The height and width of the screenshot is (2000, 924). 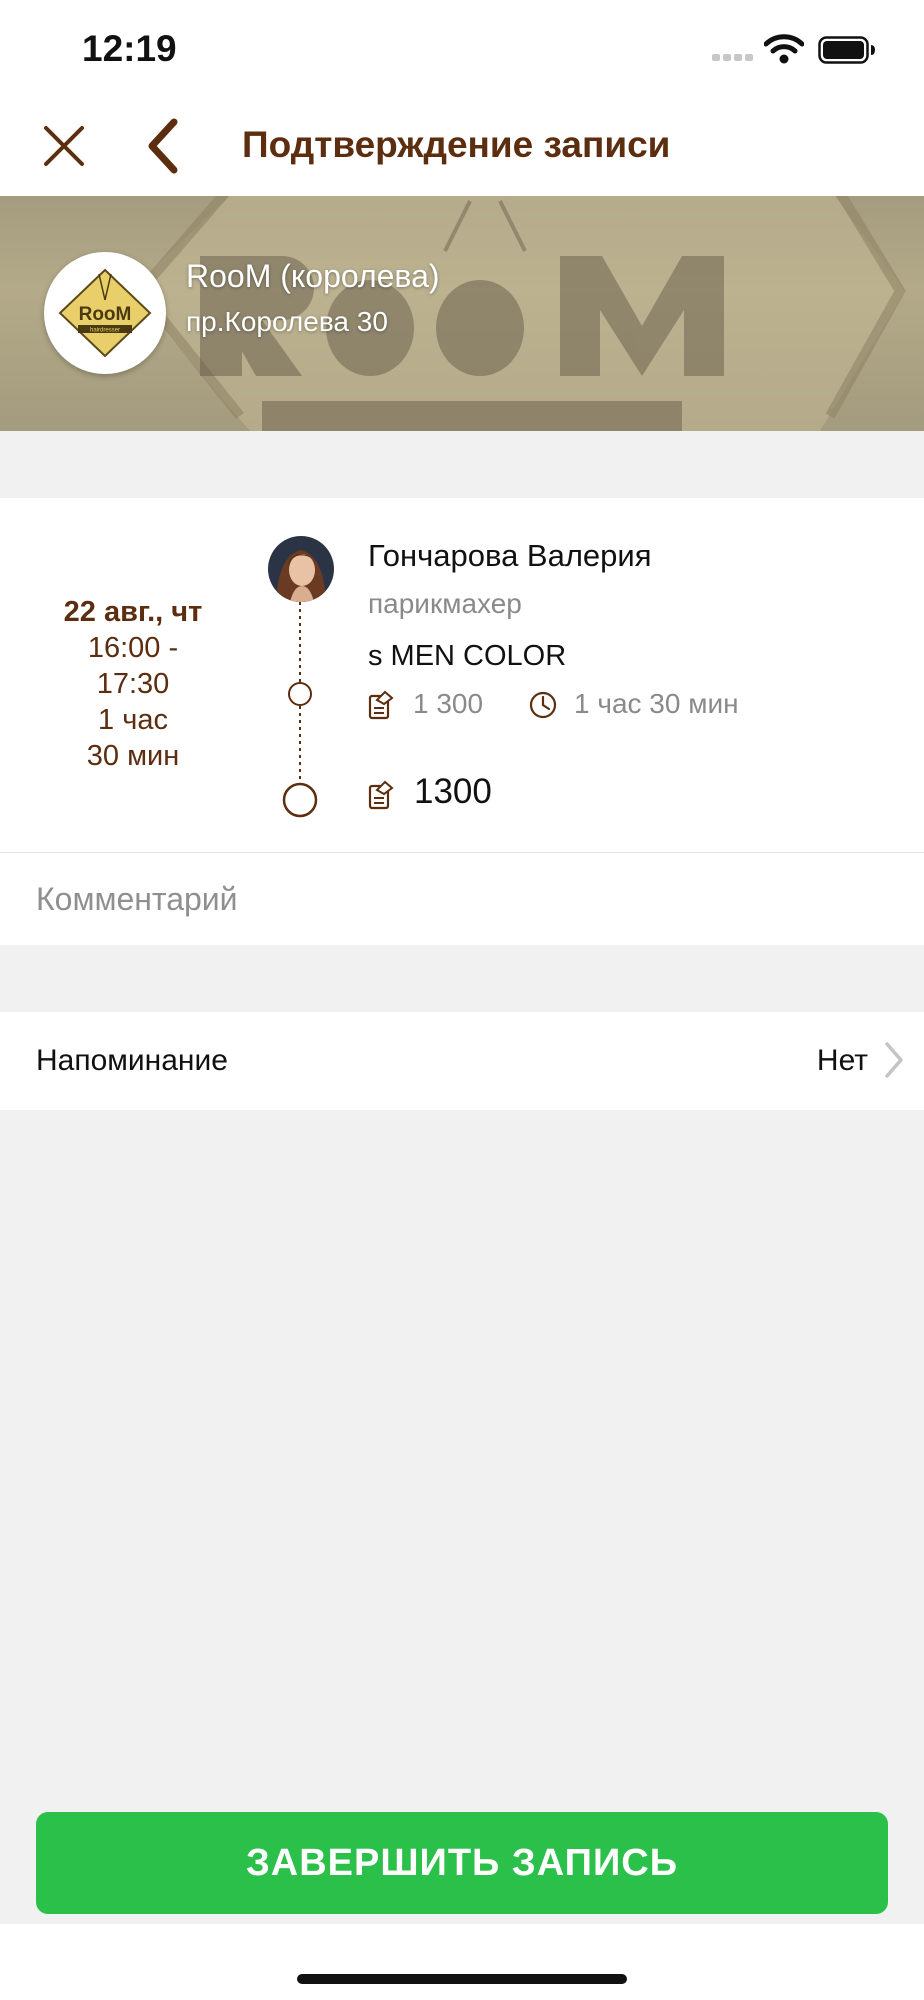 I want to click on comment-row, so click(x=462, y=899).